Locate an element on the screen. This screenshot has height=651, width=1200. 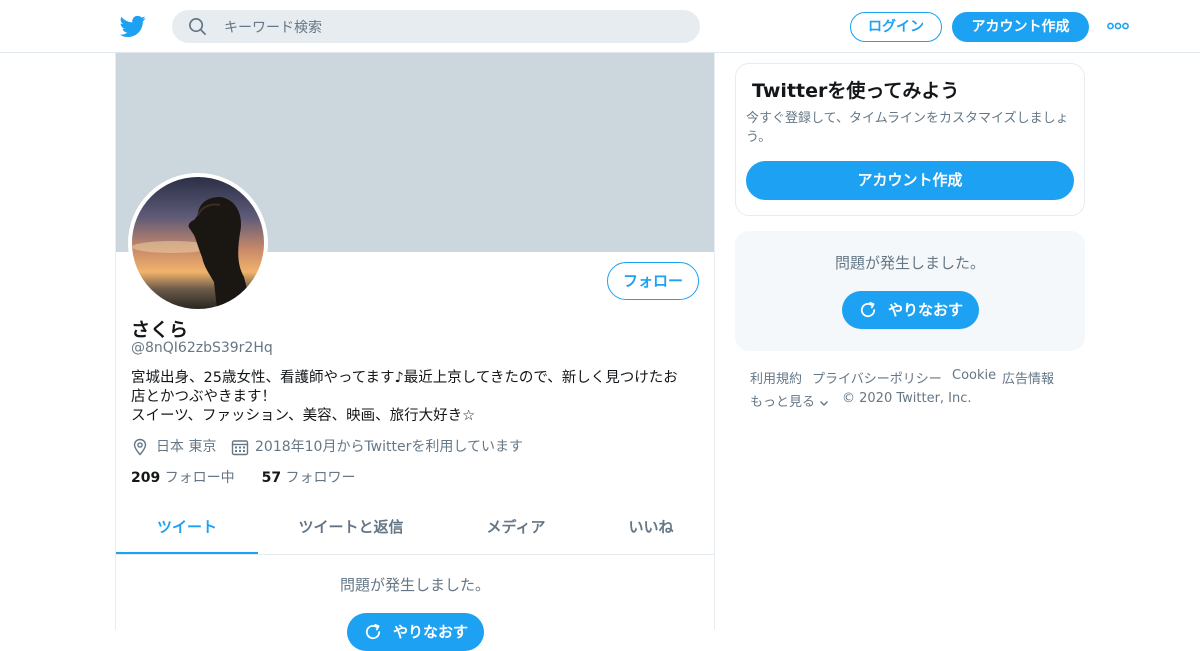
signup-button: アカウント作成 is located at coordinates (1020, 27).